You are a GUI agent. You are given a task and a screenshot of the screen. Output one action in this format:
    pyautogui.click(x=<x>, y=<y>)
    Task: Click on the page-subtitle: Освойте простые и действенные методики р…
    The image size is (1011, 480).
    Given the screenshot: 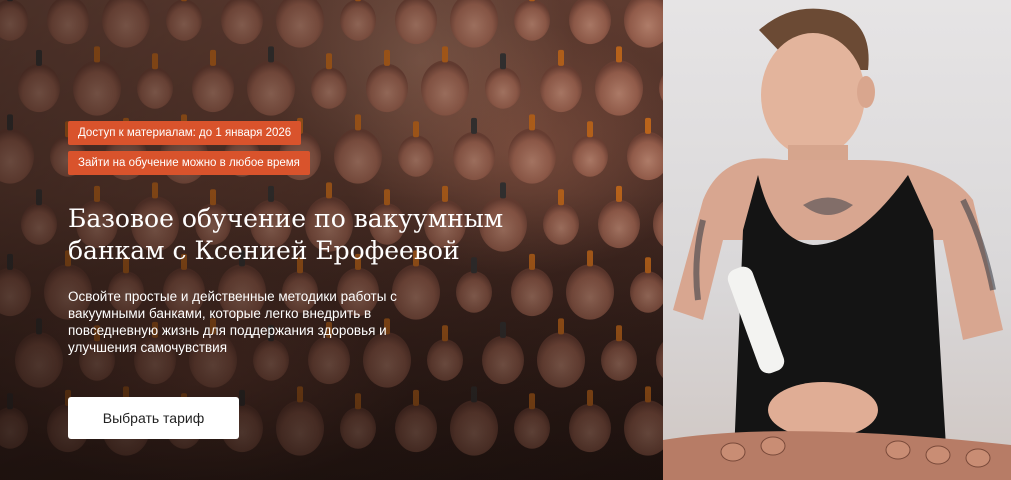 What is the action you would take?
    pyautogui.click(x=232, y=322)
    